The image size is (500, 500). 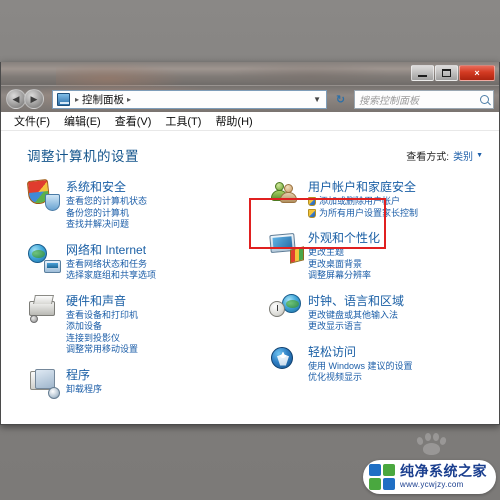 What do you see at coordinates (84, 390) in the screenshot?
I see `category-link: 卸载程序` at bounding box center [84, 390].